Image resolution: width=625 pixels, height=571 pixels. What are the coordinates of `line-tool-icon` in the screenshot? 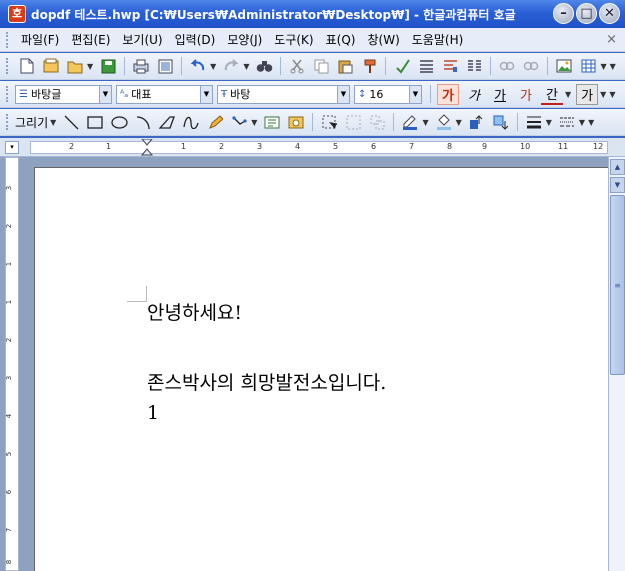 It's located at (71, 122).